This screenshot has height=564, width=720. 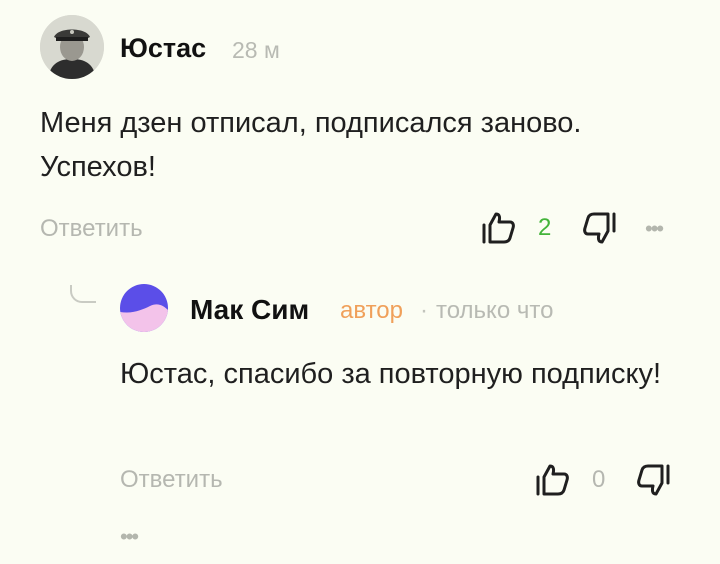 What do you see at coordinates (256, 50) in the screenshot?
I see `comment-time: 28 м` at bounding box center [256, 50].